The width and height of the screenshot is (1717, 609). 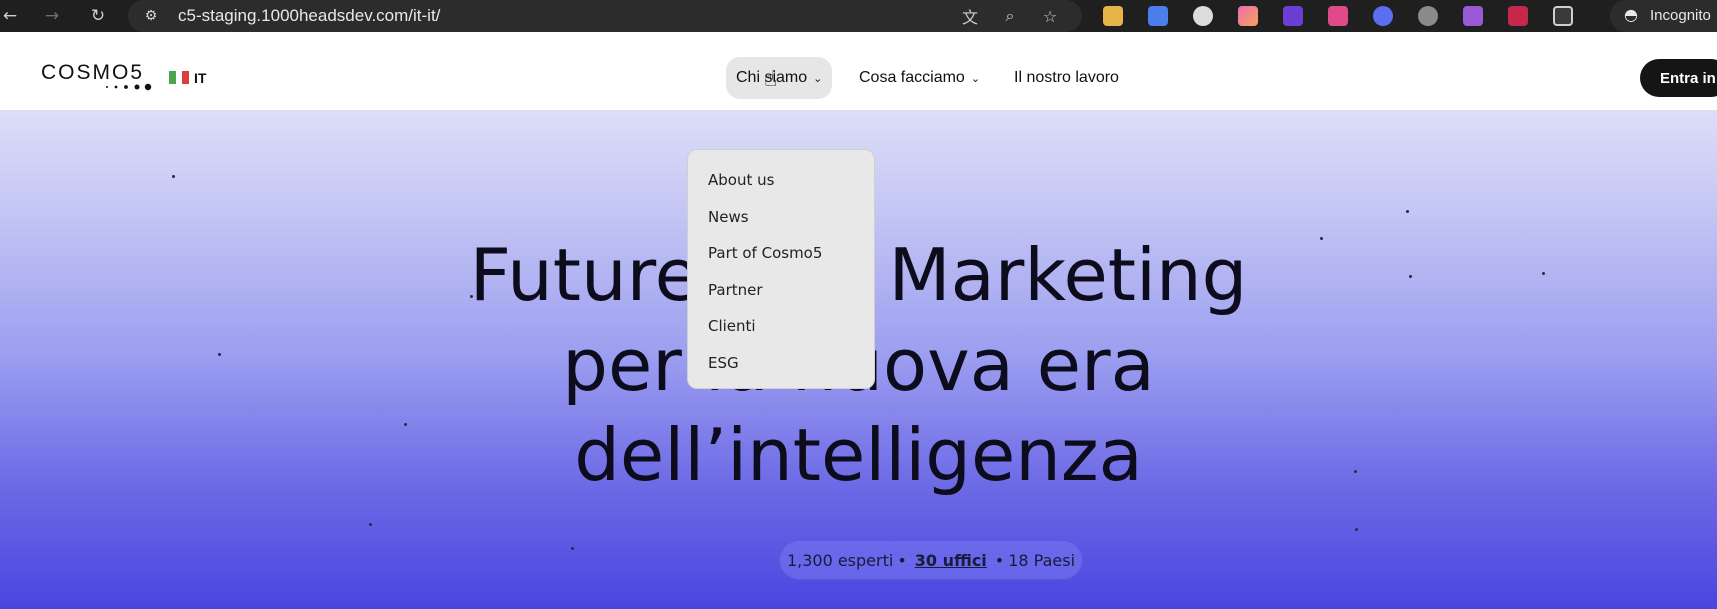 I want to click on logo-dots-icon, so click(x=129, y=87).